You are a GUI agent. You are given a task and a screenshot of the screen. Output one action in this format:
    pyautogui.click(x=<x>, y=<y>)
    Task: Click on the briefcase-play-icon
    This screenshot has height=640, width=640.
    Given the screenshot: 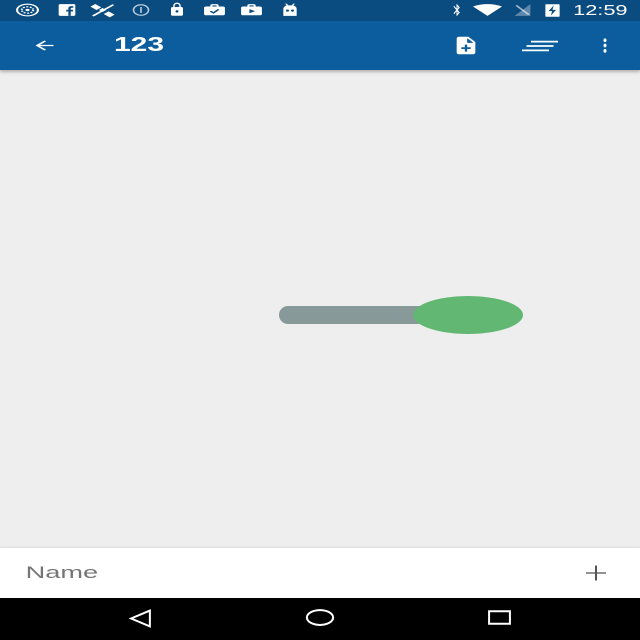 What is the action you would take?
    pyautogui.click(x=251, y=10)
    